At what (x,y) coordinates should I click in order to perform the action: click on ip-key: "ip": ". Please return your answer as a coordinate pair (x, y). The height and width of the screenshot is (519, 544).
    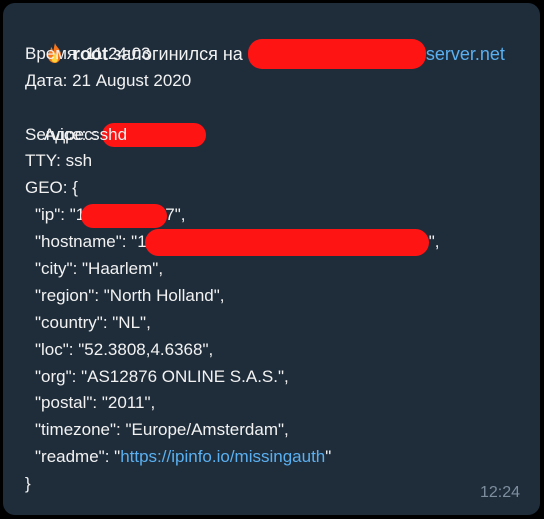
    Looking at the image, I should click on (55, 215).